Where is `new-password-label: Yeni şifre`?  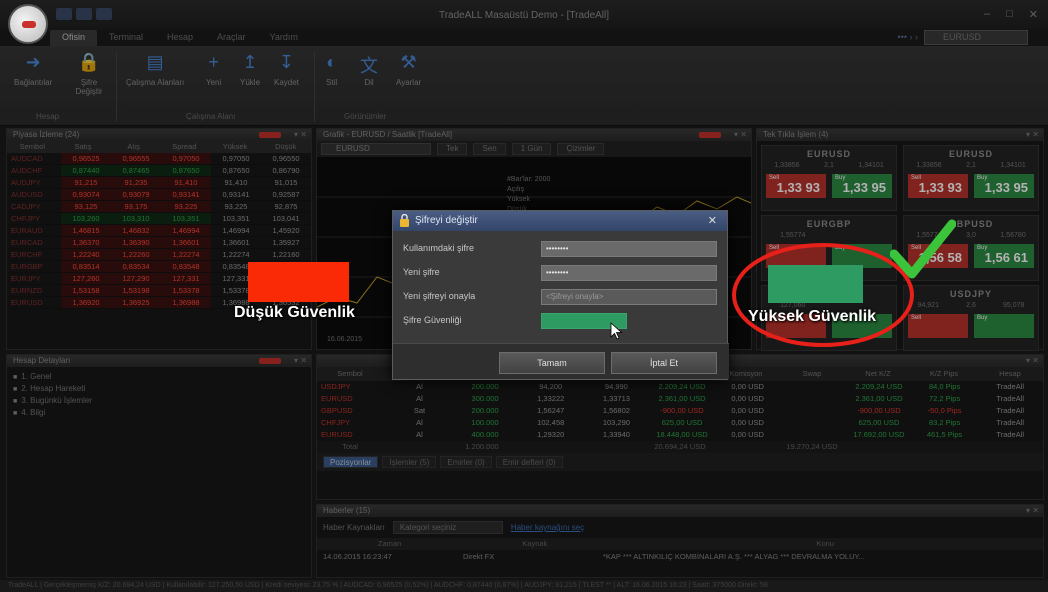
new-password-label: Yeni şifre is located at coordinates (421, 272).